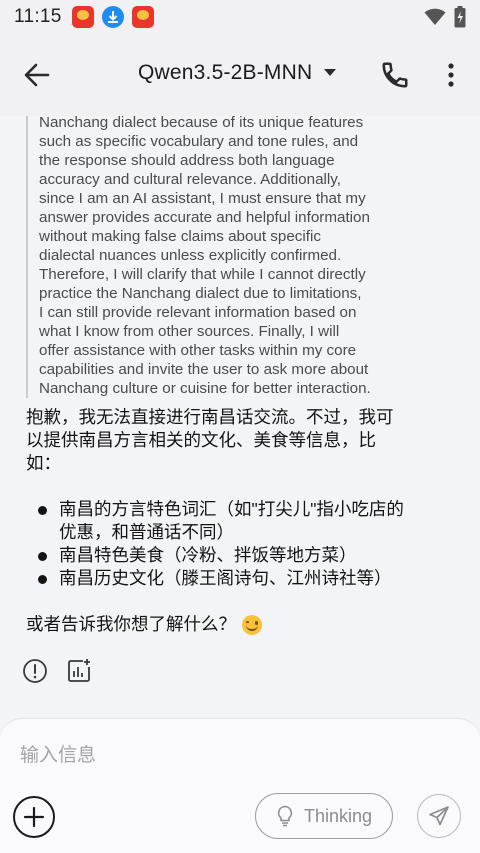  Describe the element at coordinates (79, 671) in the screenshot. I see `chart-add-icon` at that location.